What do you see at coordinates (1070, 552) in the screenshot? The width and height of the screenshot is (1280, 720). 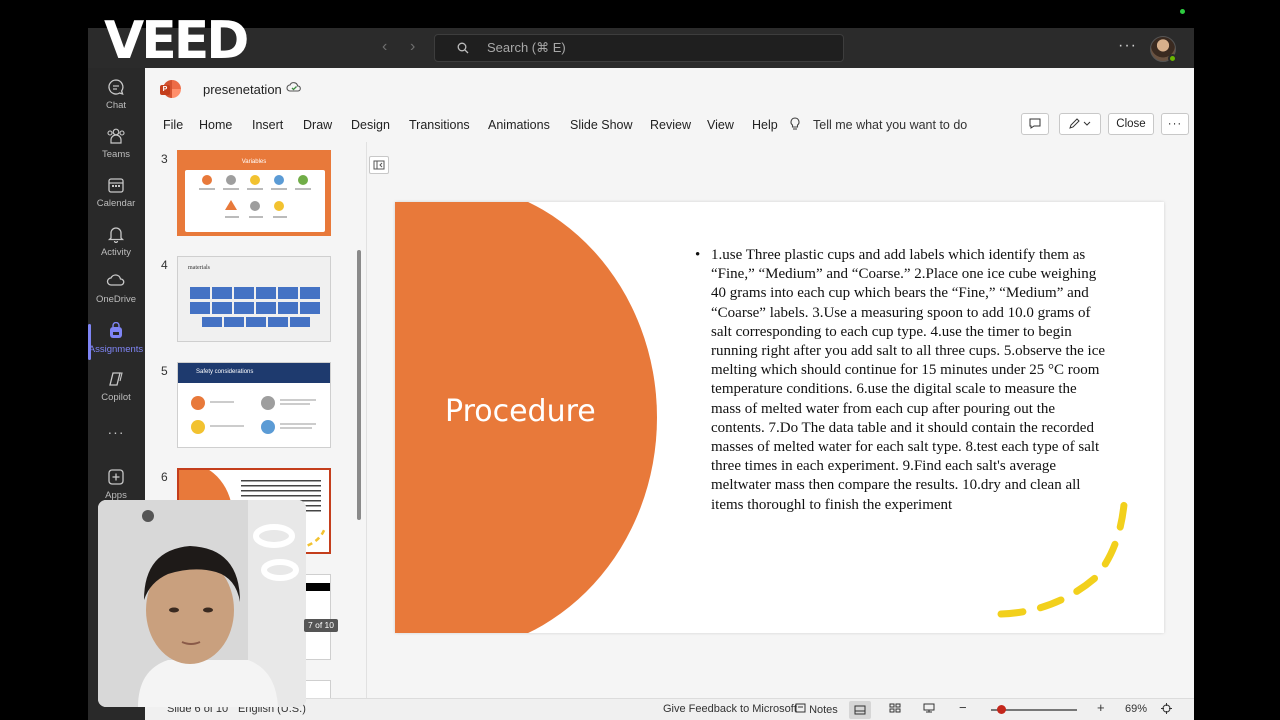 I see `yellow-ink-stroke` at bounding box center [1070, 552].